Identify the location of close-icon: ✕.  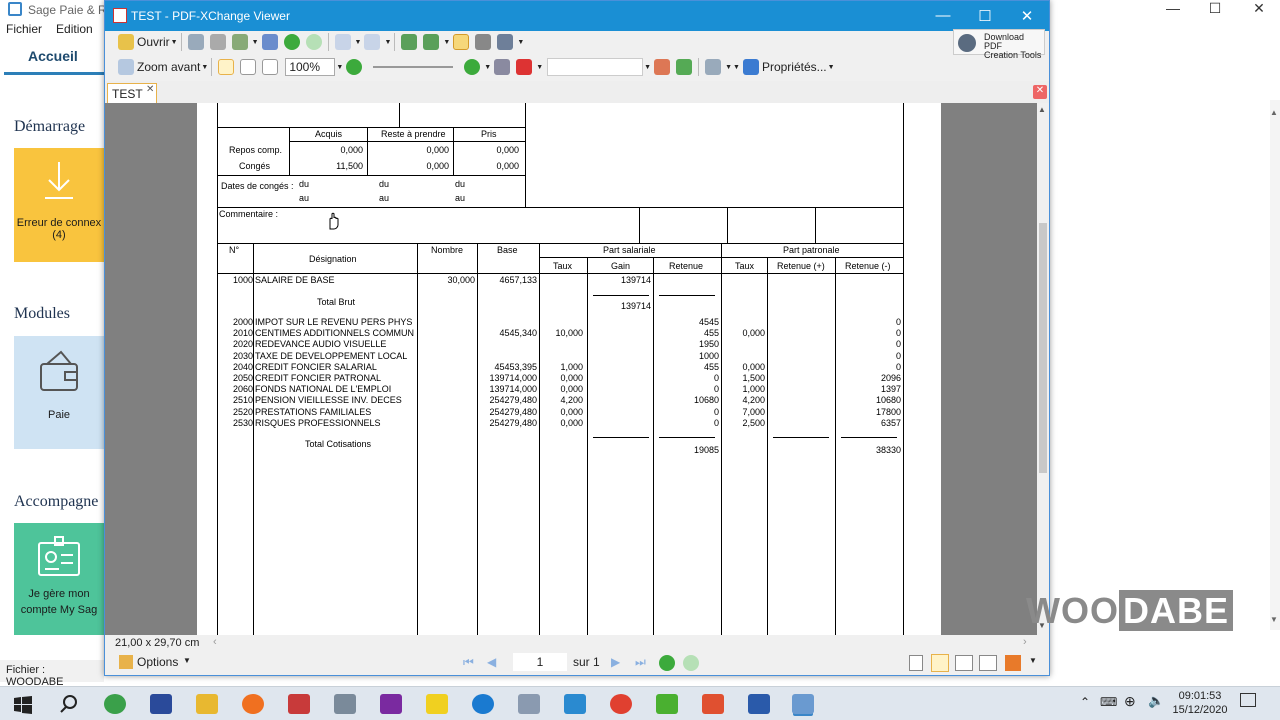
(1258, 8).